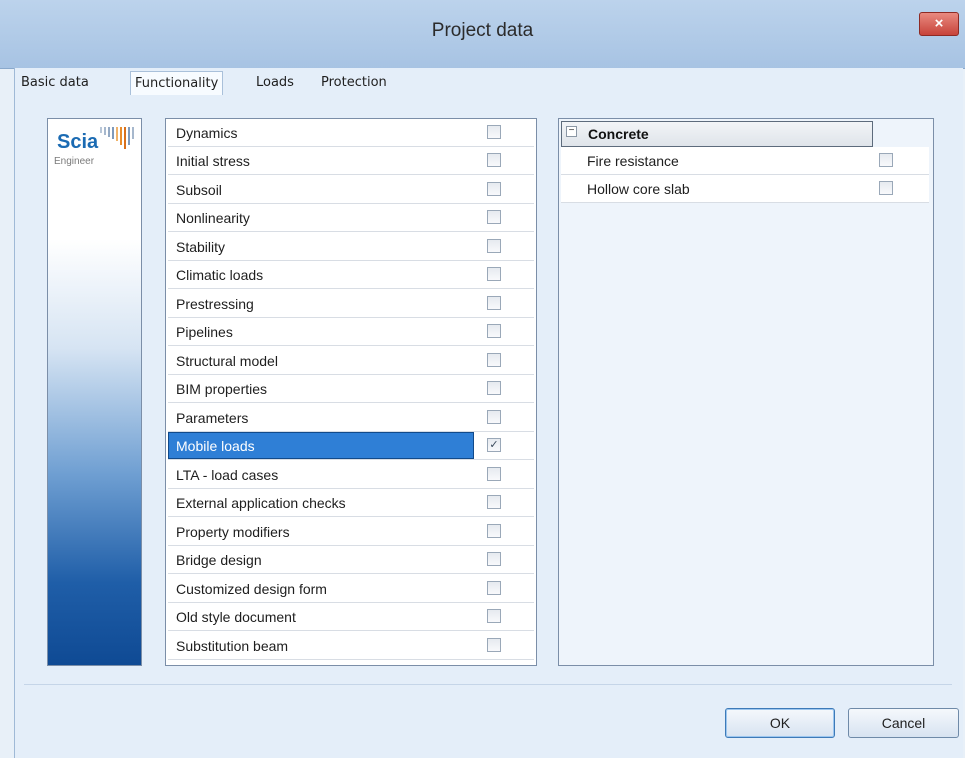 This screenshot has height=758, width=965. Describe the element at coordinates (354, 83) in the screenshot. I see `tab-protection: Protection` at that location.